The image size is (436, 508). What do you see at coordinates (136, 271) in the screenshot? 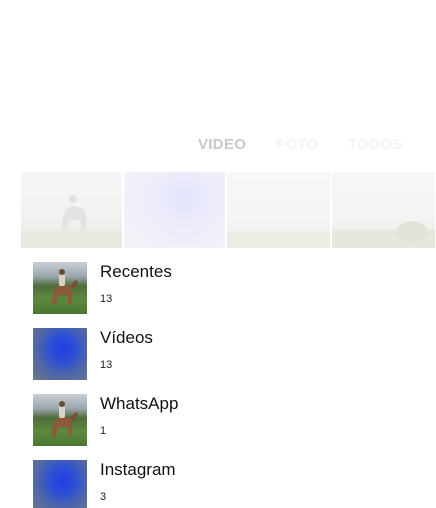
I see `album-name: Recentes` at bounding box center [136, 271].